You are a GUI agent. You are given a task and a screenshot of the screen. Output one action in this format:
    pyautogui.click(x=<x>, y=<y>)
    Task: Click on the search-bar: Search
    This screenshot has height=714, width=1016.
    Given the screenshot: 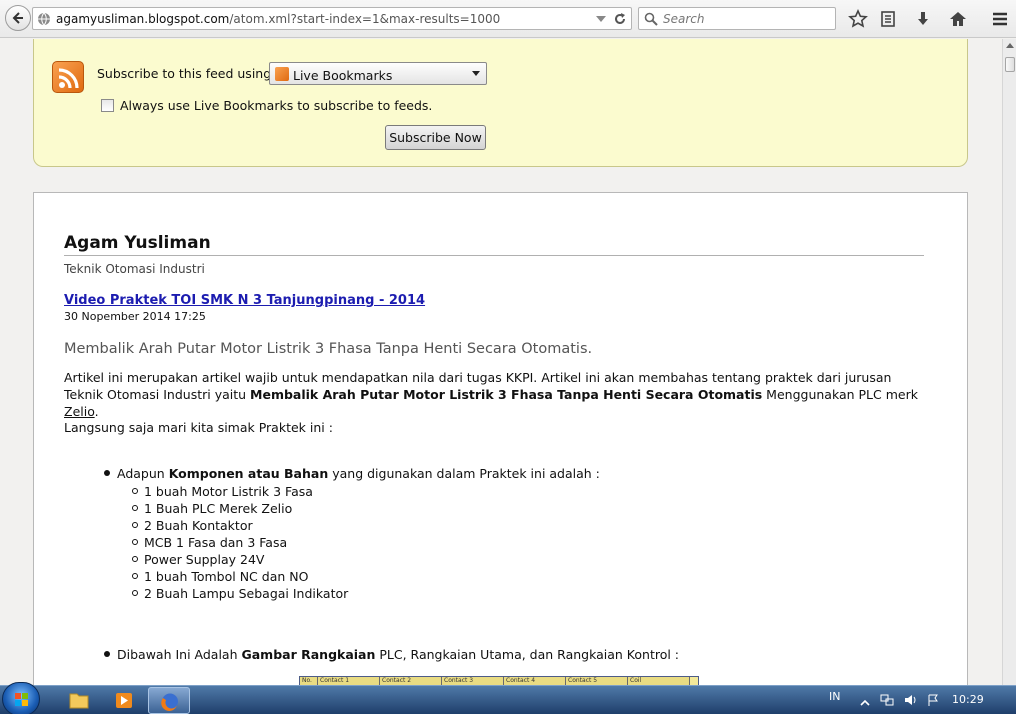 What is the action you would take?
    pyautogui.click(x=737, y=18)
    